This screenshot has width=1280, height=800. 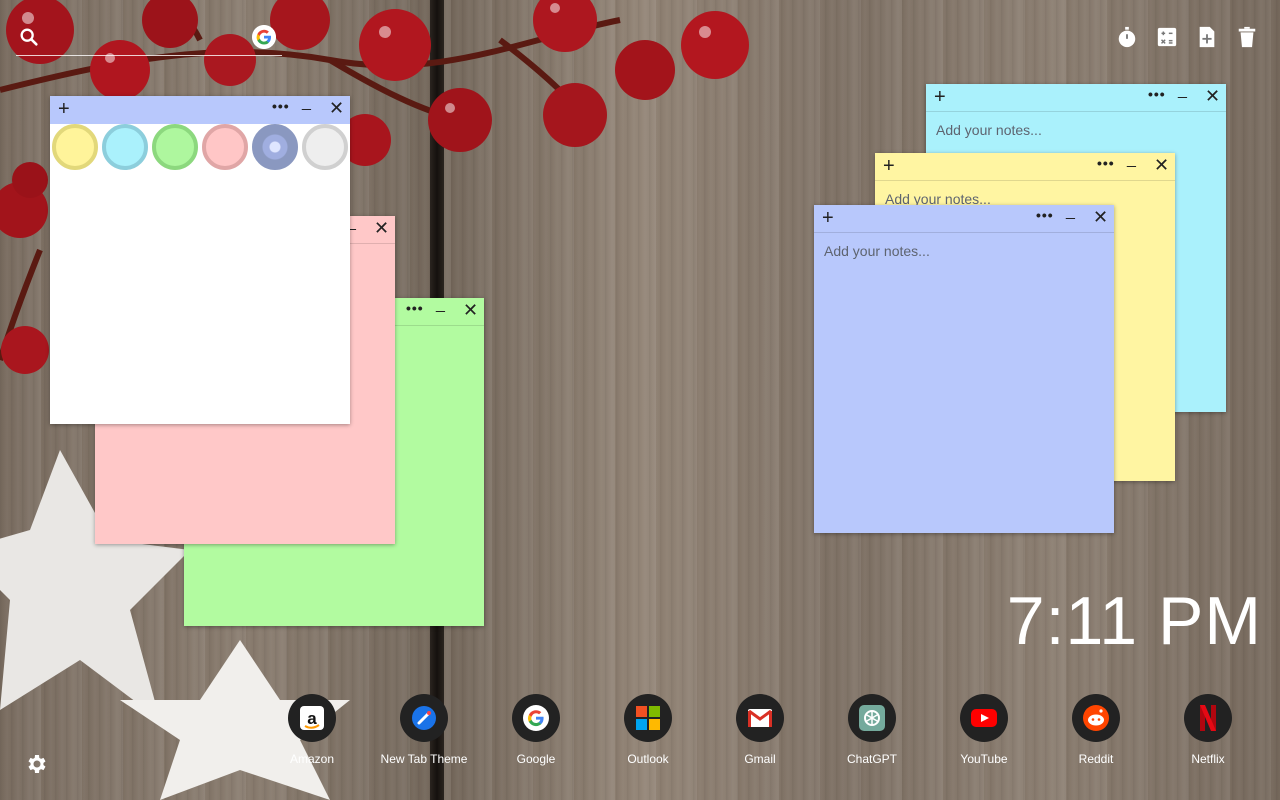 What do you see at coordinates (125, 147) in the screenshot?
I see `color-swatch-cyan` at bounding box center [125, 147].